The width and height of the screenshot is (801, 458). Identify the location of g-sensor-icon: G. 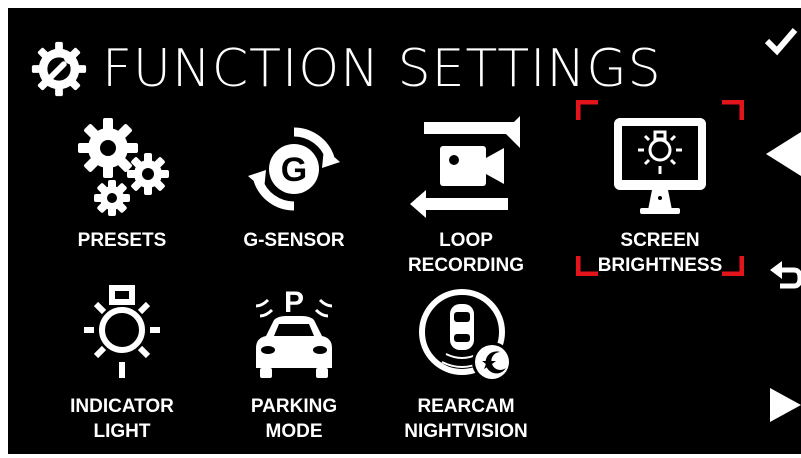
(294, 169).